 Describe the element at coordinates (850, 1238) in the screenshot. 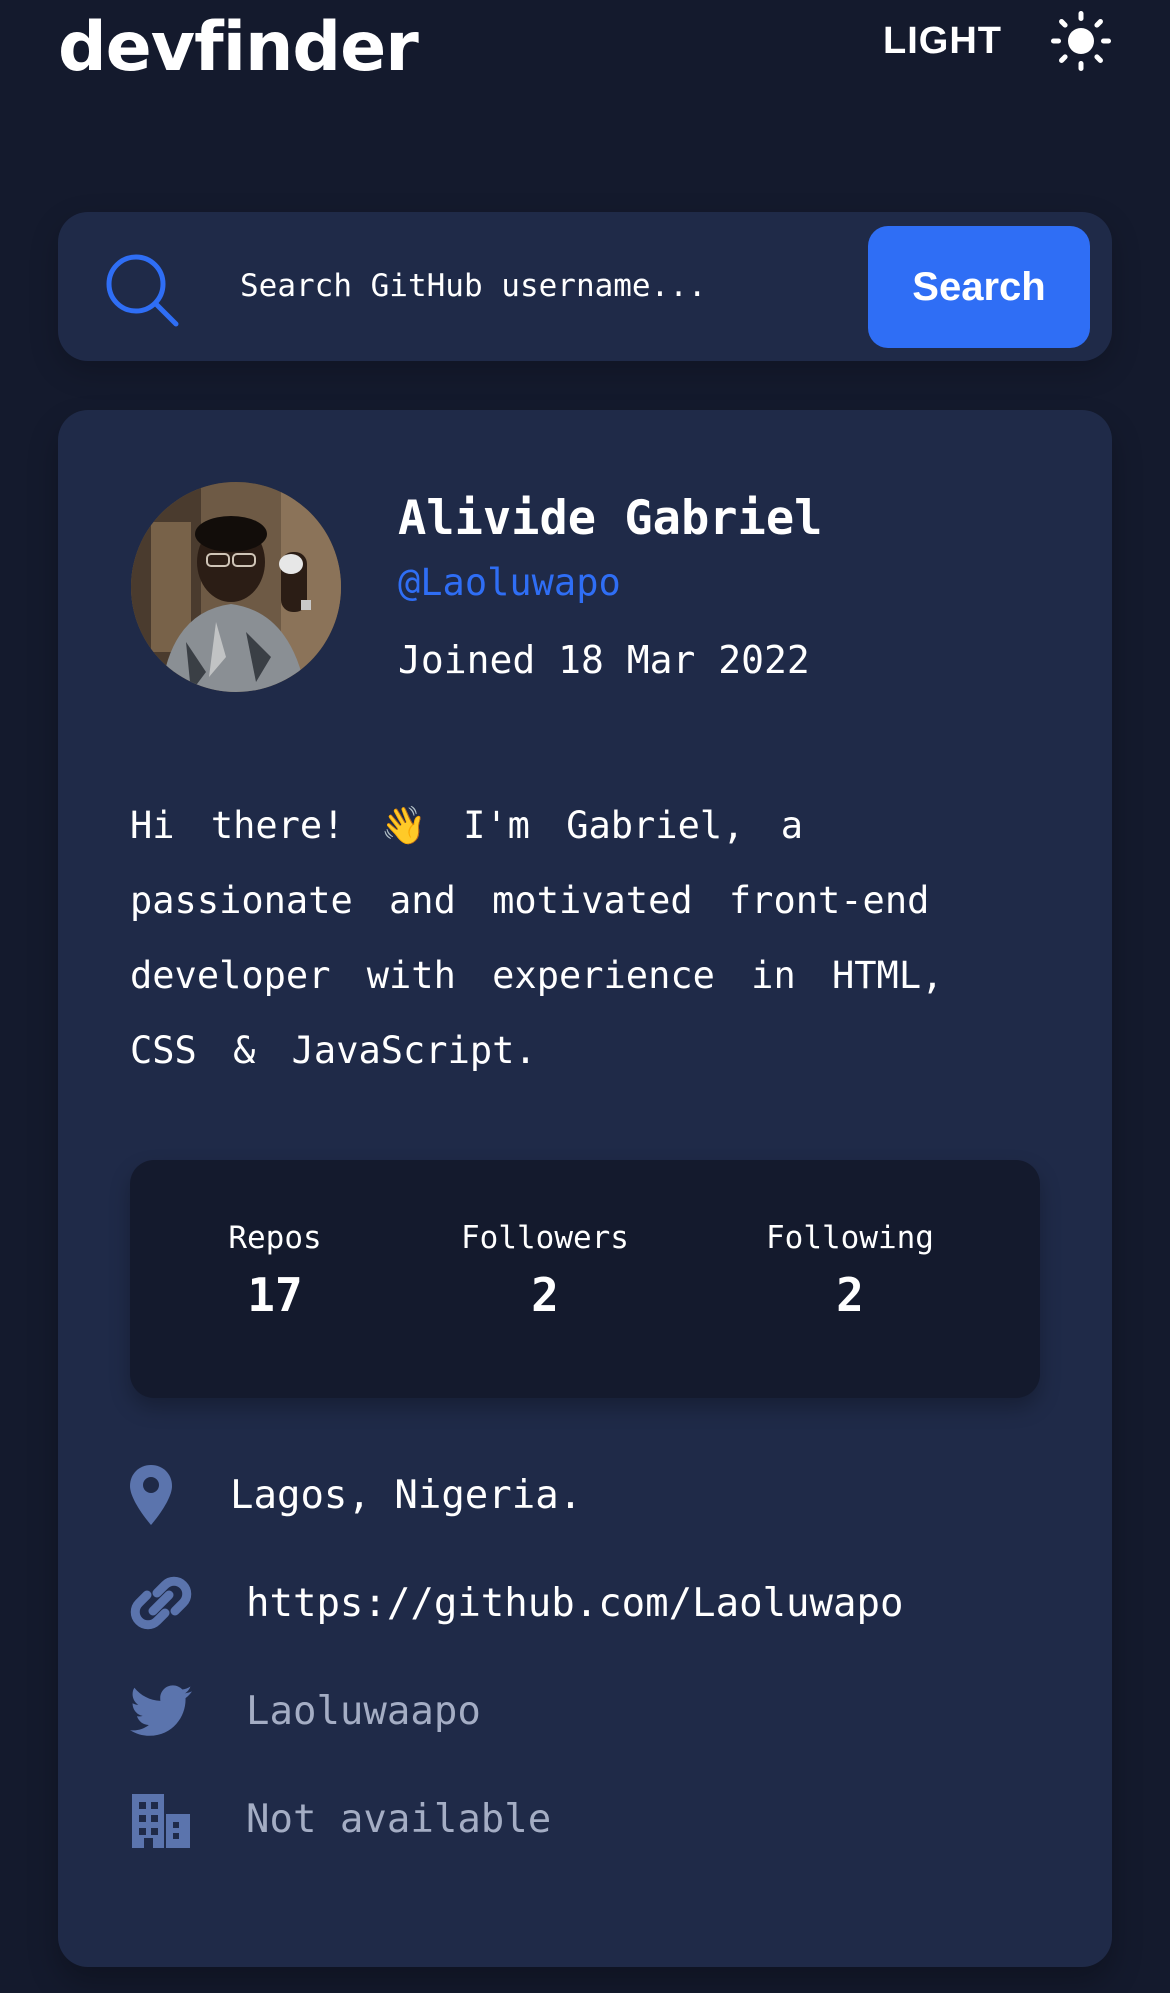

I see `stat-following-label: Following` at that location.